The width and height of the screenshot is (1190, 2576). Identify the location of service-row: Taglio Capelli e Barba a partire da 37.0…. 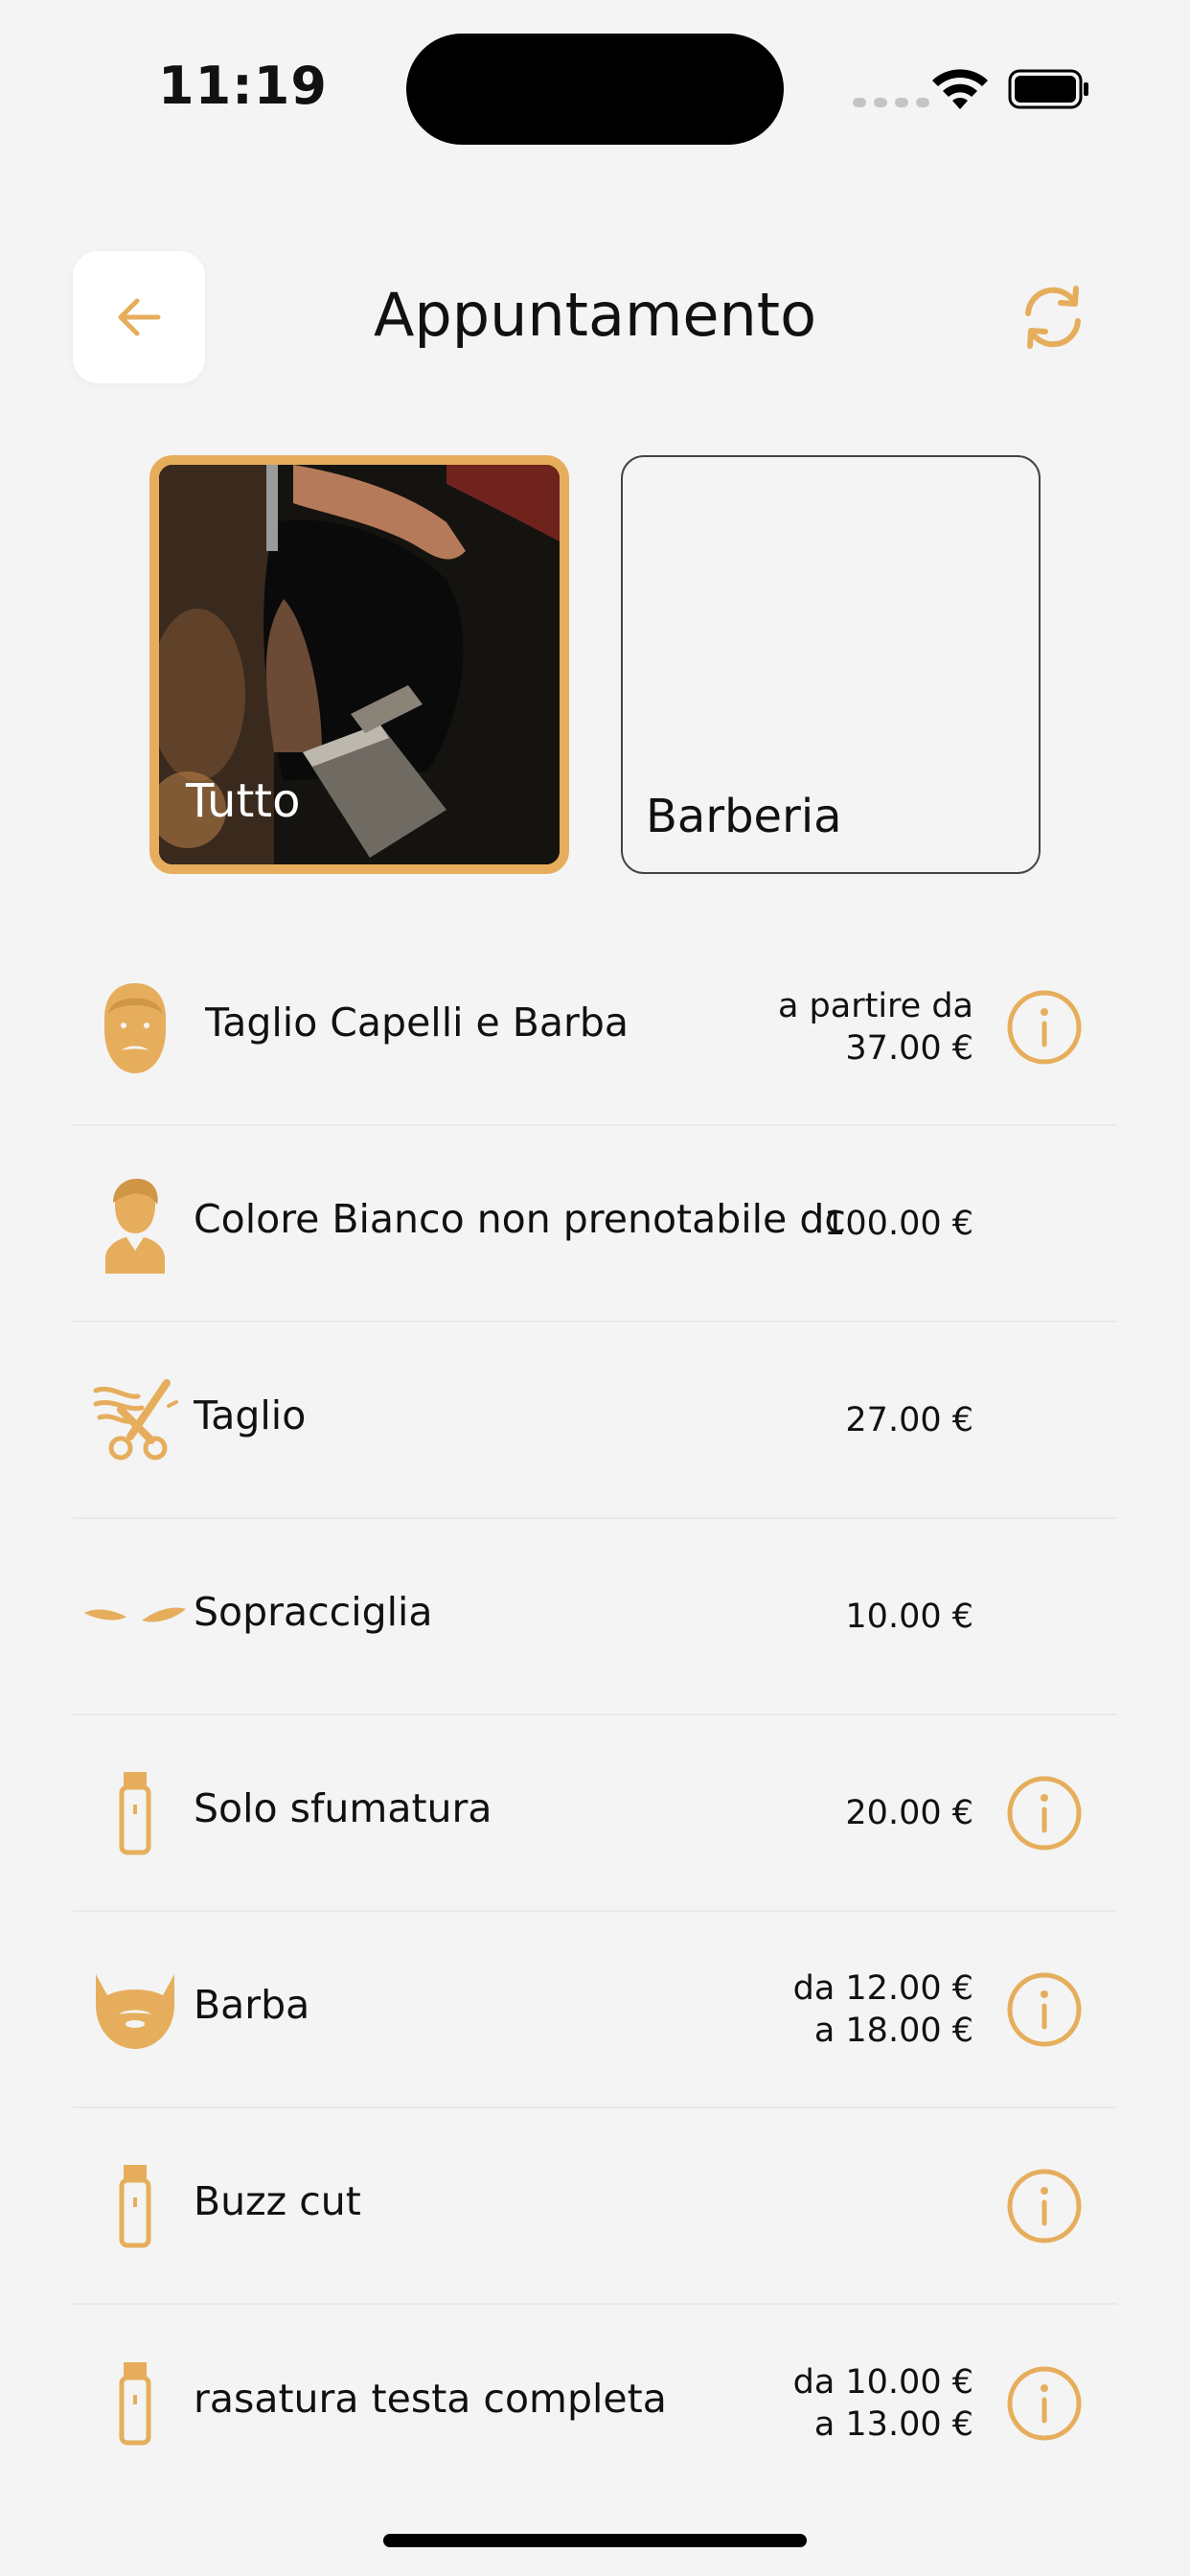
(595, 1028).